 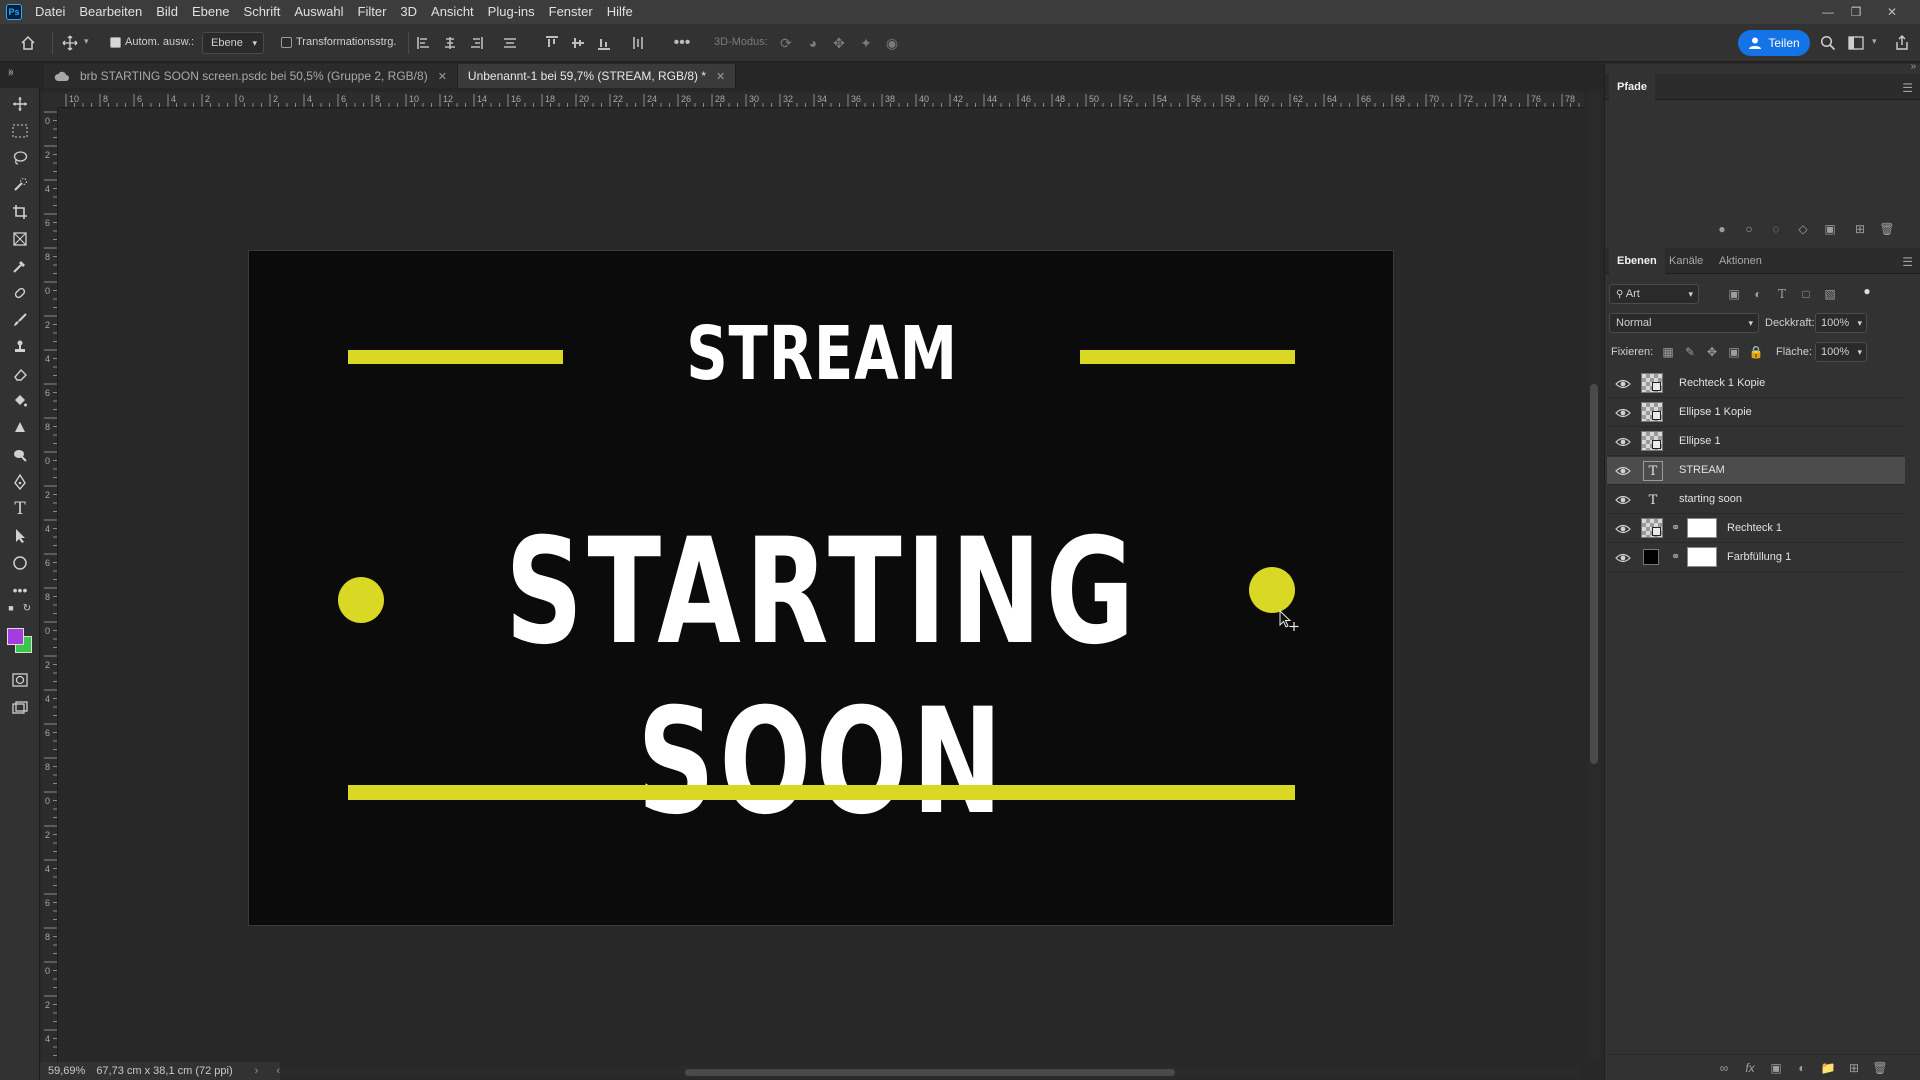 I want to click on photoshop-logo-icon: Ps, so click(x=14, y=12).